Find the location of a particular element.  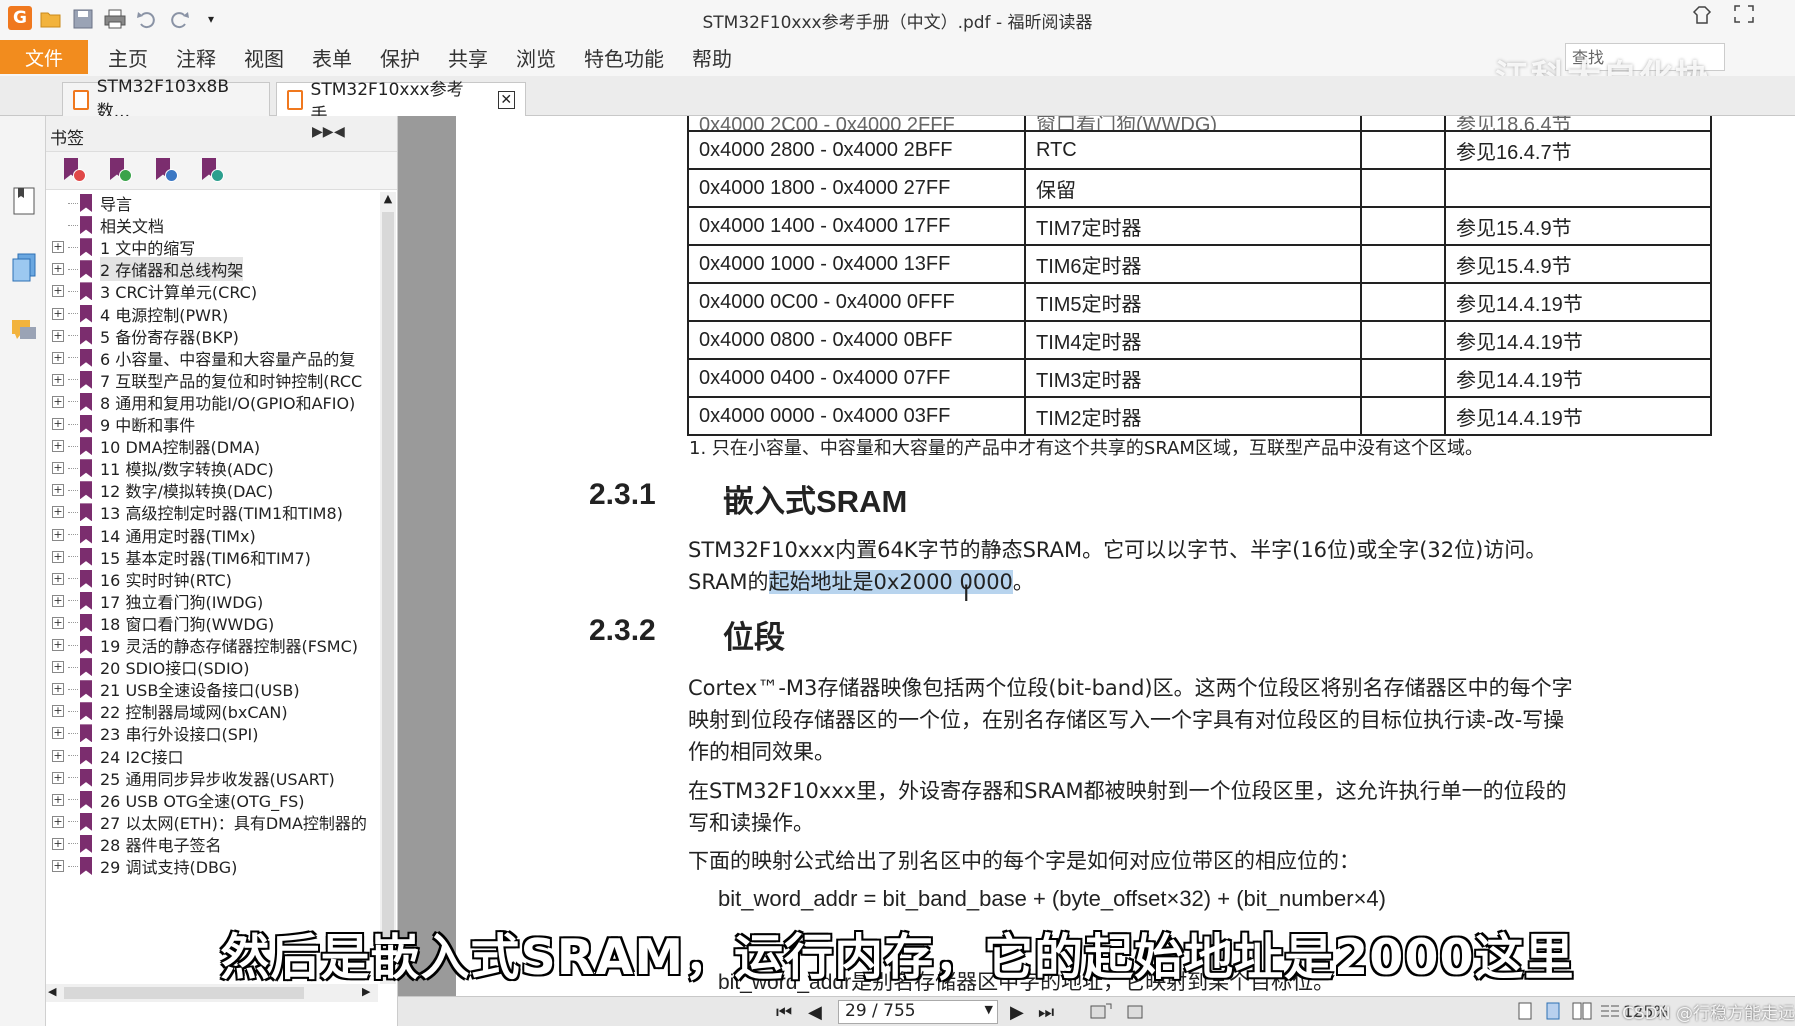

pages-thumbnail-icon is located at coordinates (24, 267).